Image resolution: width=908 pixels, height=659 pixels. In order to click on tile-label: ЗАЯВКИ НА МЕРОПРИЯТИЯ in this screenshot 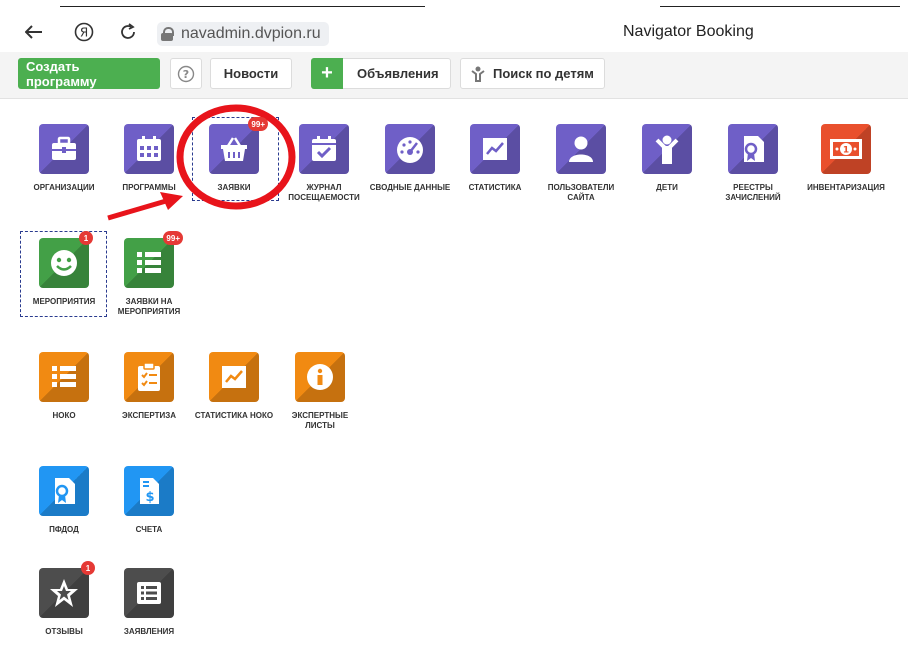, I will do `click(149, 306)`.